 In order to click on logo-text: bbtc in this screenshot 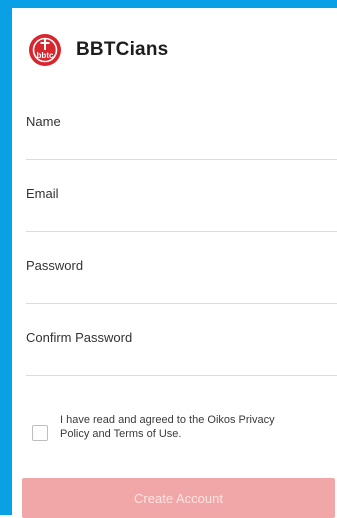, I will do `click(45, 55)`.